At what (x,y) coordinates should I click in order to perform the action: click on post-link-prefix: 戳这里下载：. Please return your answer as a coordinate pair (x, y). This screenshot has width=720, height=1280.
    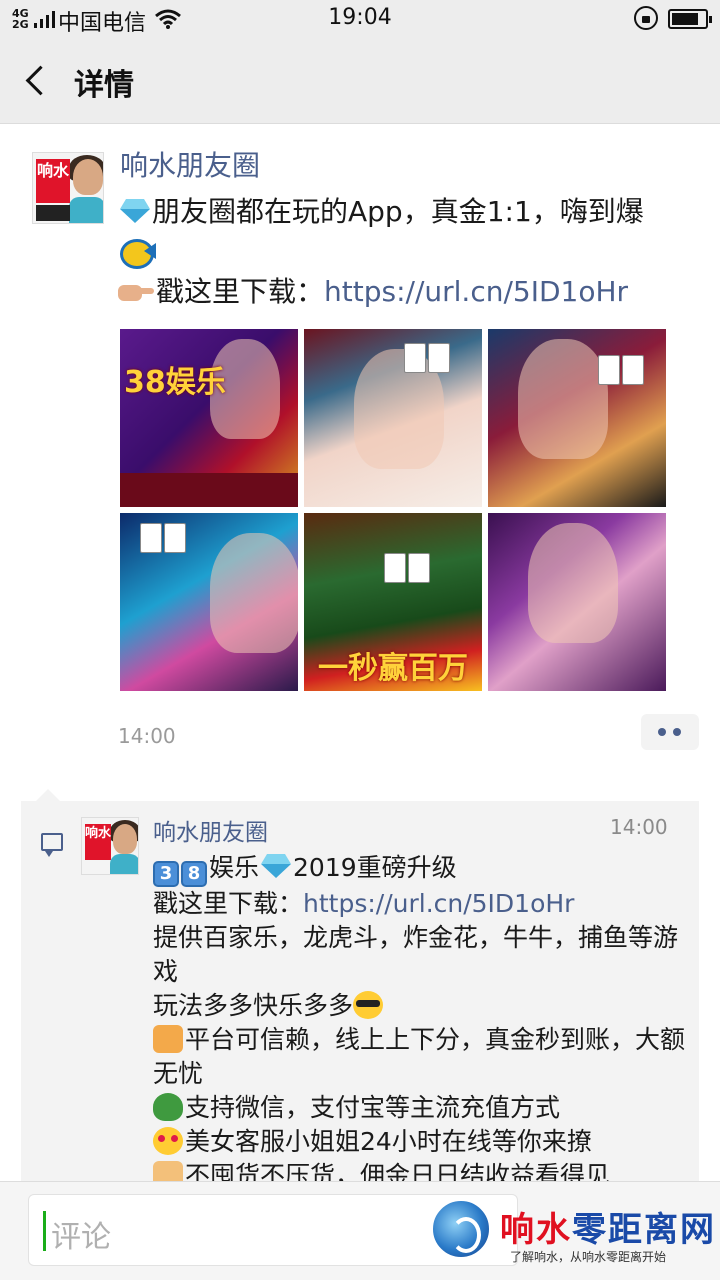
    Looking at the image, I should click on (240, 291).